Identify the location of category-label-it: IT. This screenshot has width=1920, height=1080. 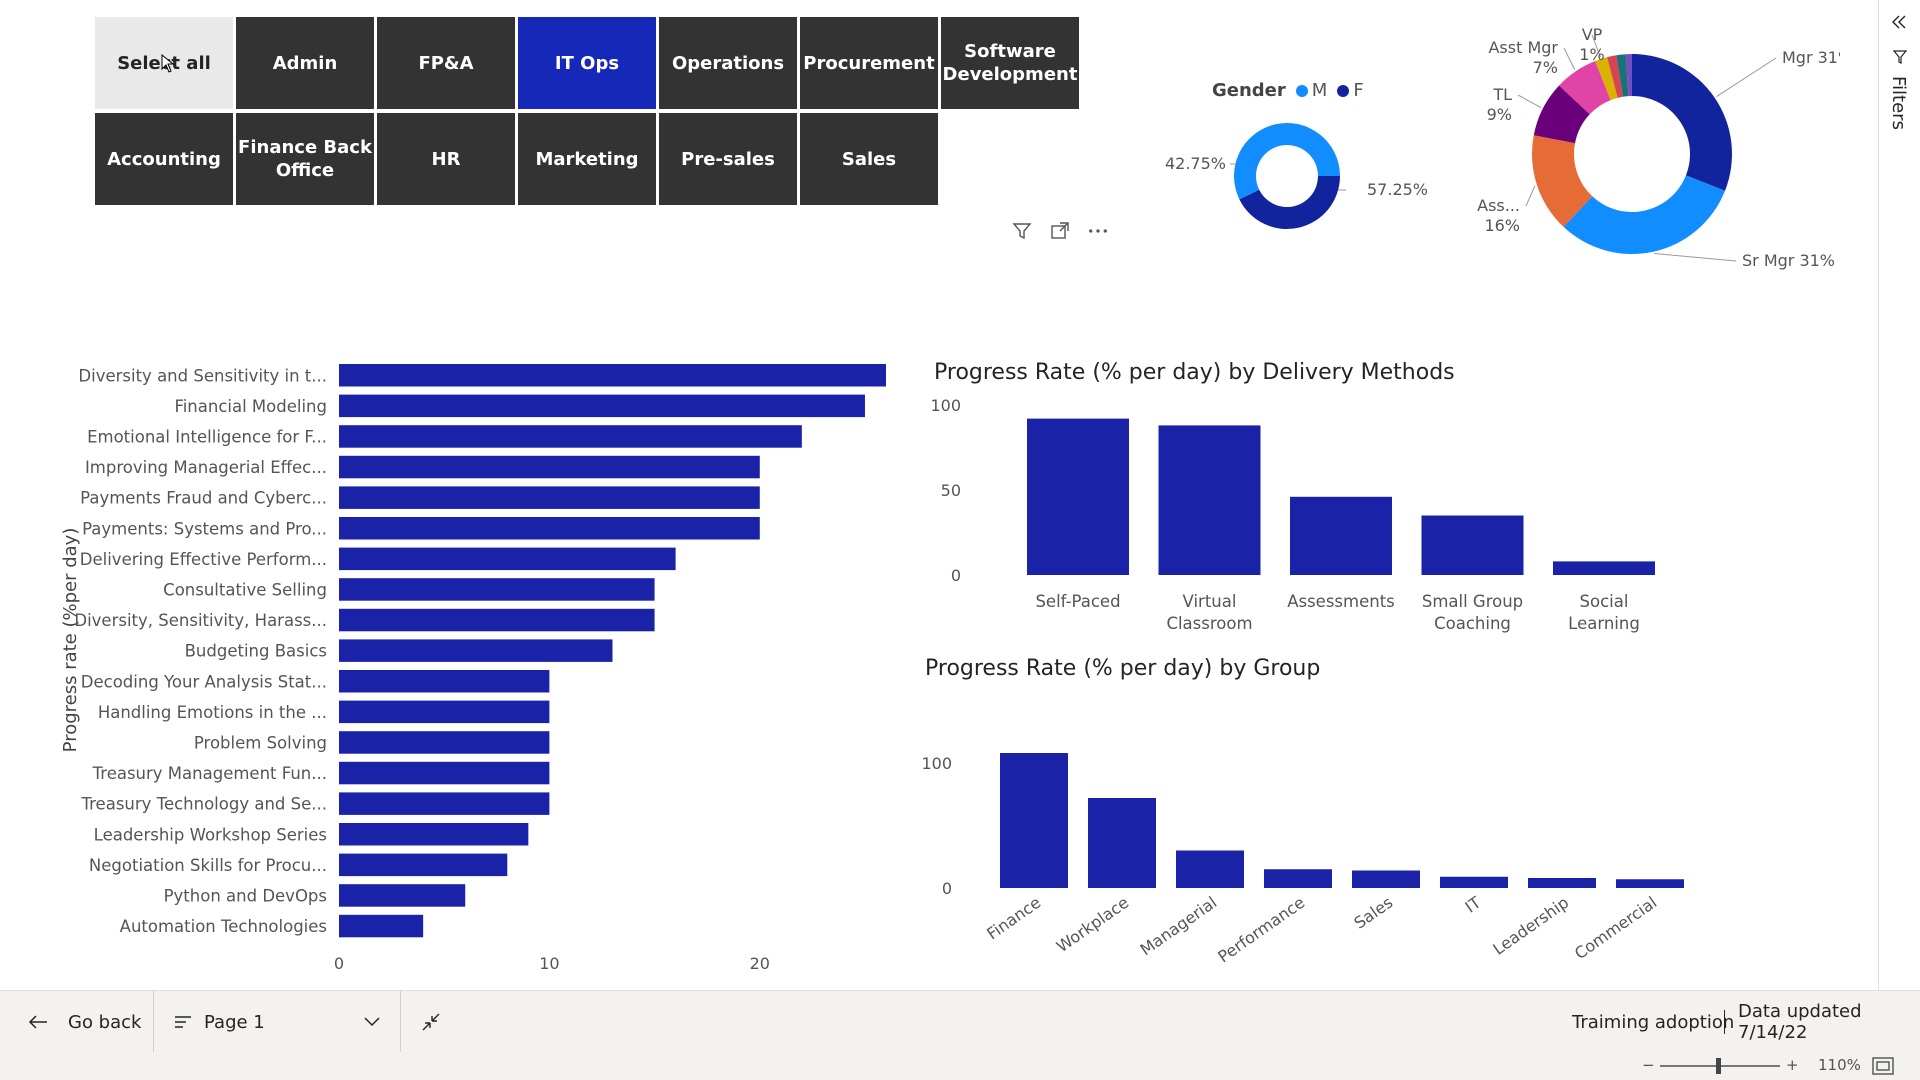
(1473, 905).